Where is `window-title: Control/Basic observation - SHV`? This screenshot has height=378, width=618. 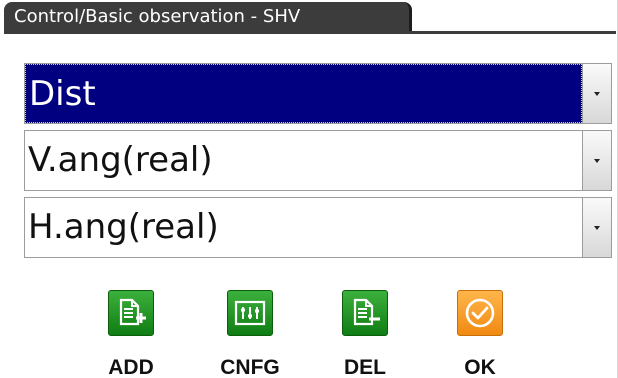
window-title: Control/Basic observation - SHV is located at coordinates (208, 17).